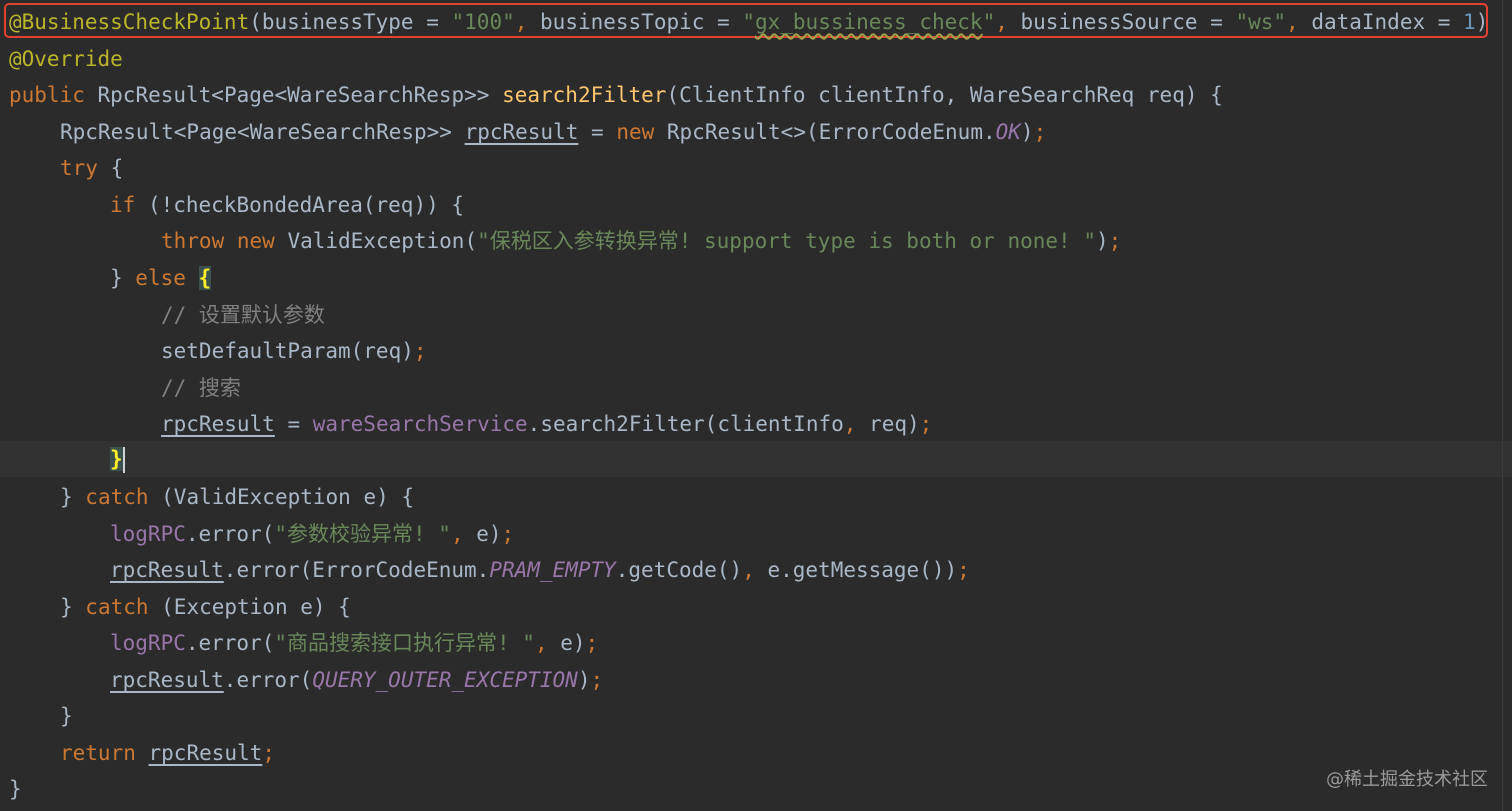 The image size is (1512, 811). I want to click on code-line-17: } catch (Exception e) {, so click(205, 607).